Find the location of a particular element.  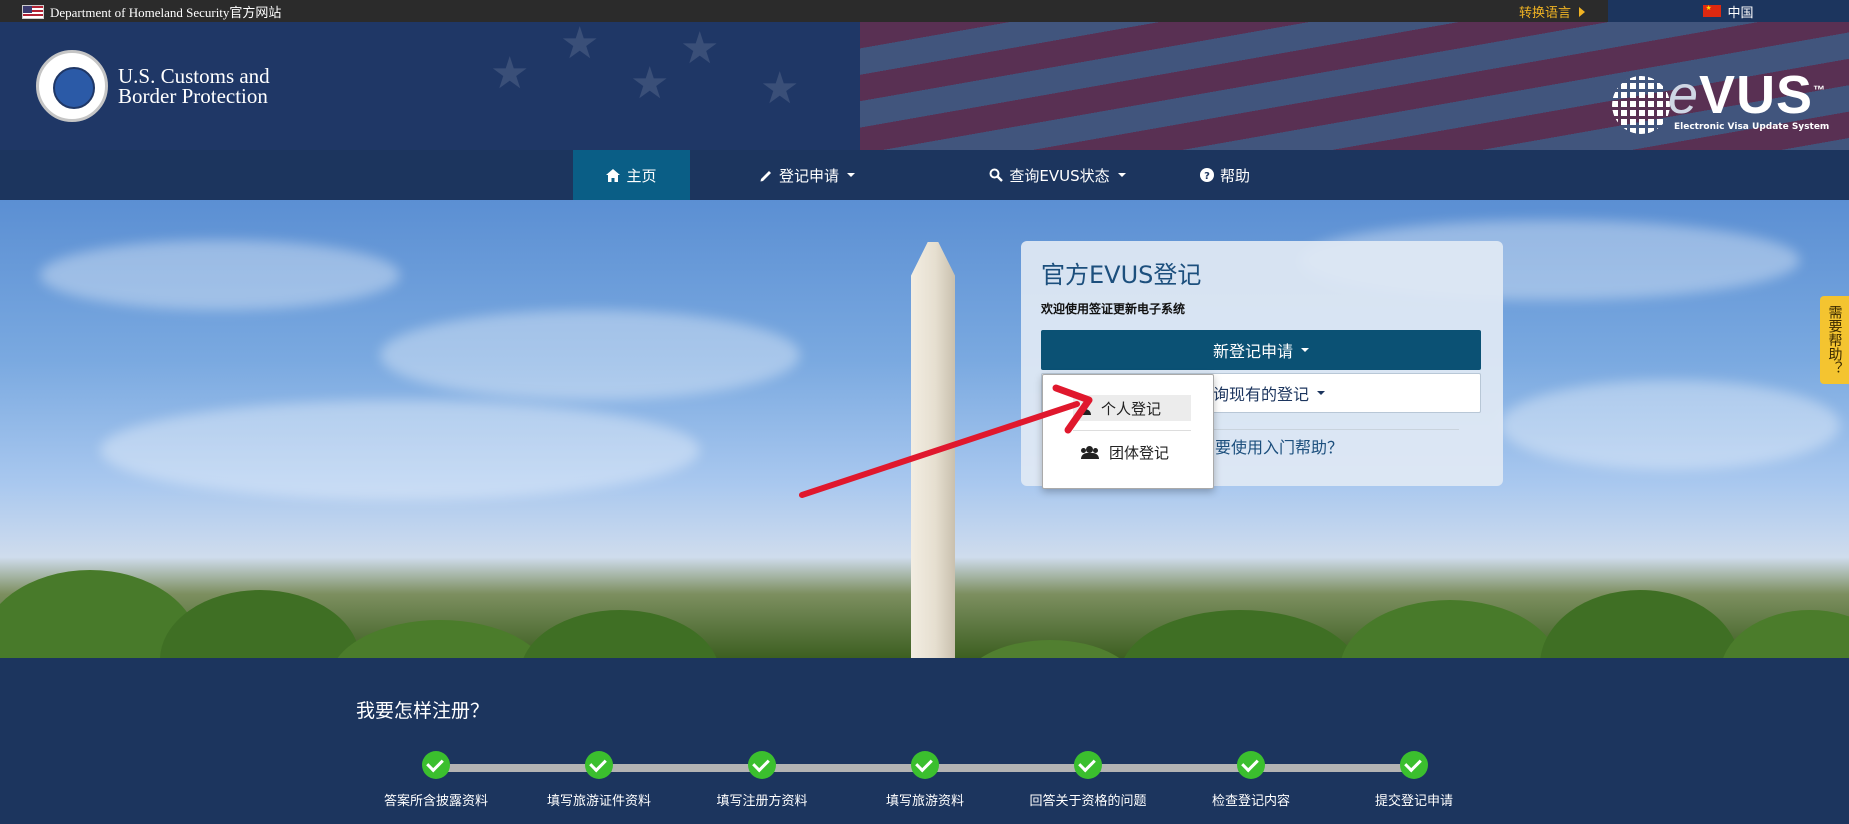

users-icon is located at coordinates (1090, 452).